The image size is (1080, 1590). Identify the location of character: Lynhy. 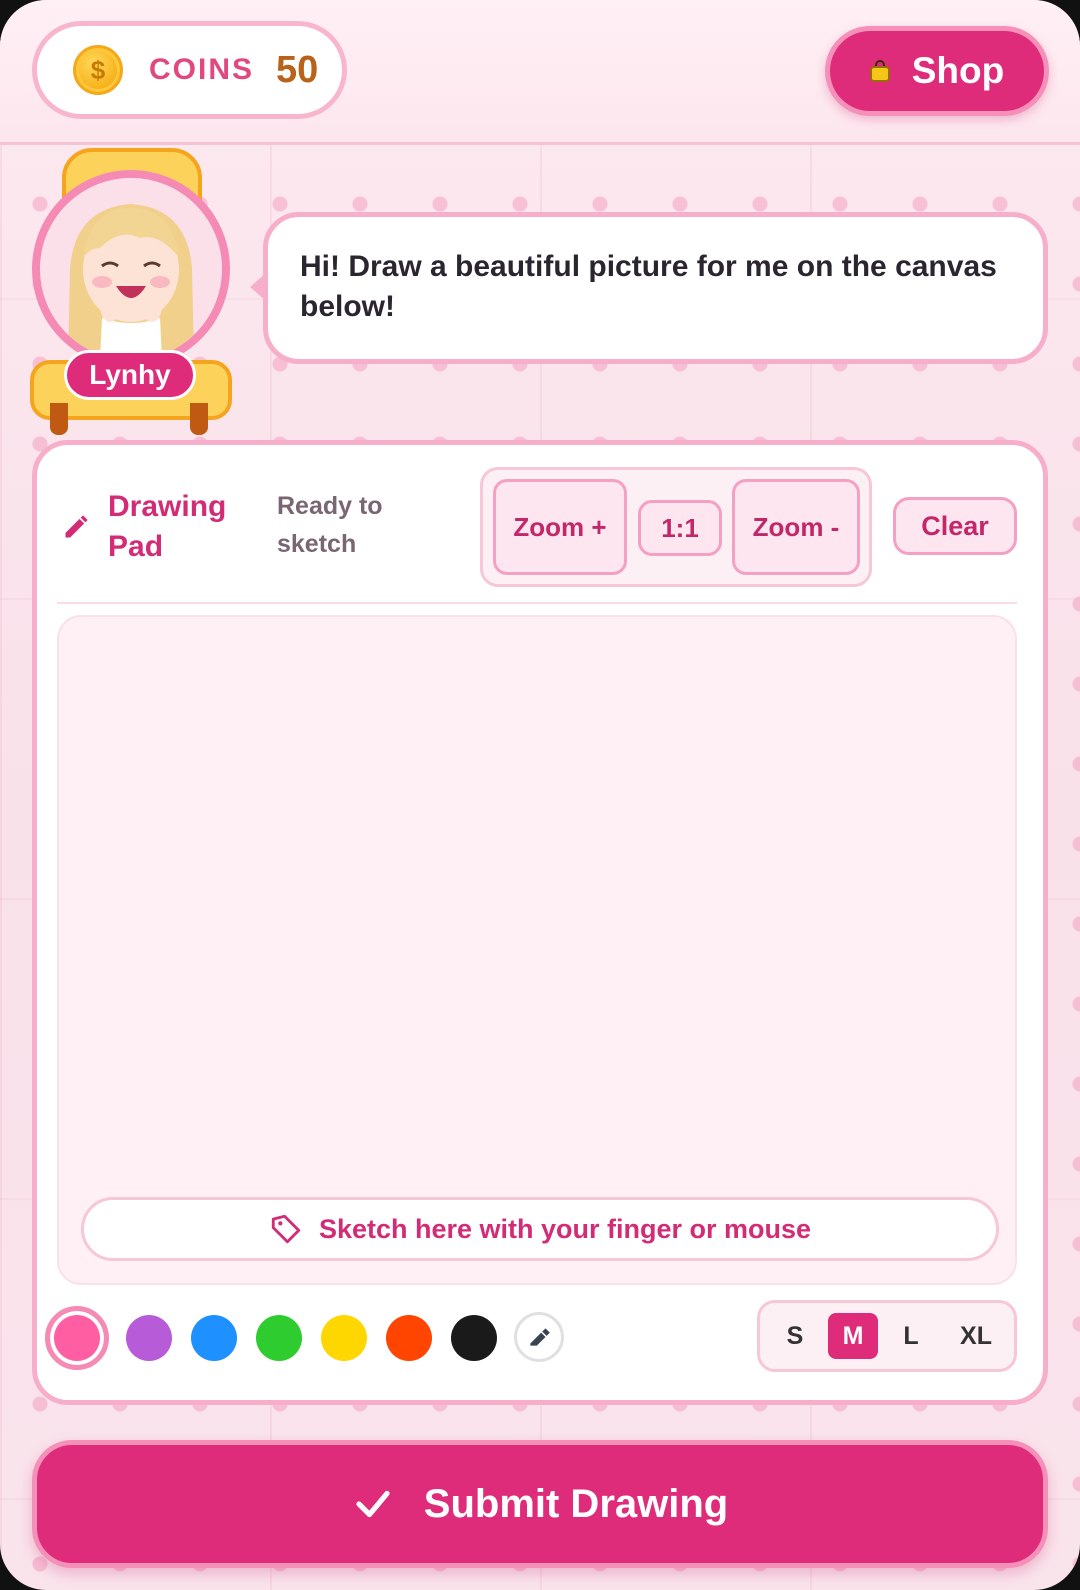
(132, 293).